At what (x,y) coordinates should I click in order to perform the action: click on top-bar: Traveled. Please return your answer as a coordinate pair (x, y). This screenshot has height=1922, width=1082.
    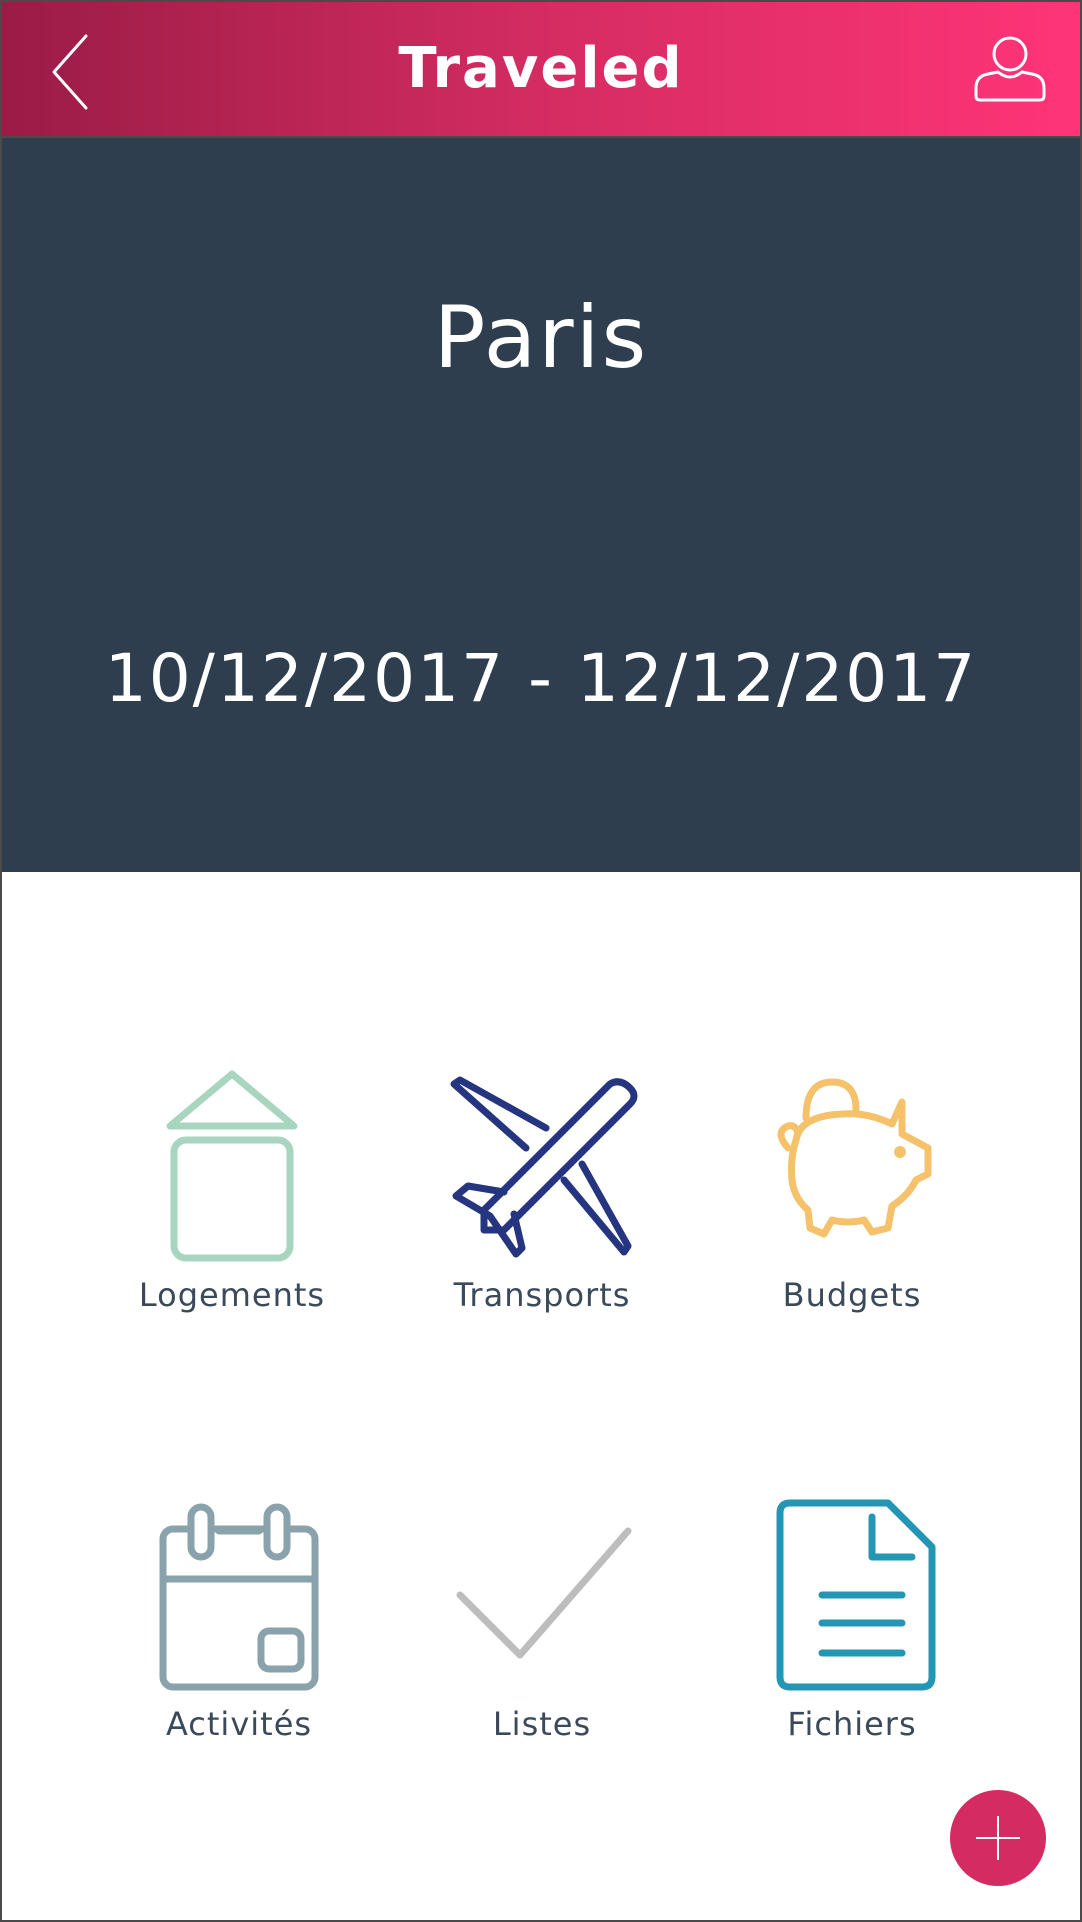
    Looking at the image, I should click on (541, 70).